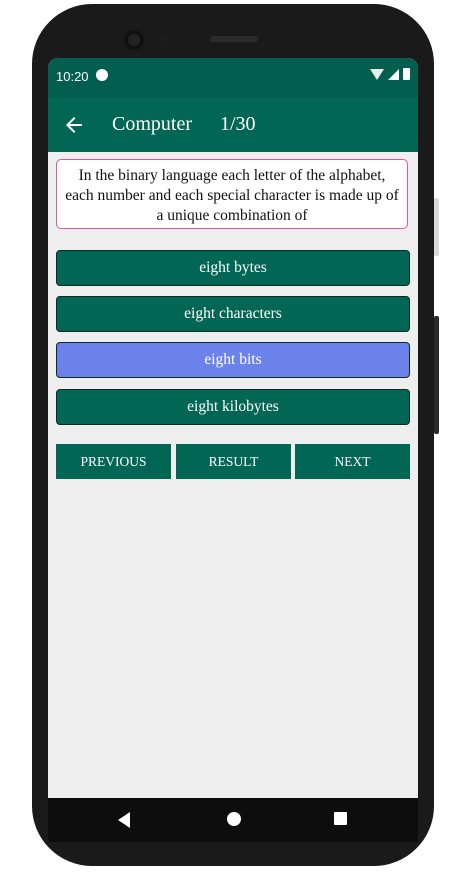 This screenshot has height=876, width=474. I want to click on question-counter: 1/30, so click(238, 124).